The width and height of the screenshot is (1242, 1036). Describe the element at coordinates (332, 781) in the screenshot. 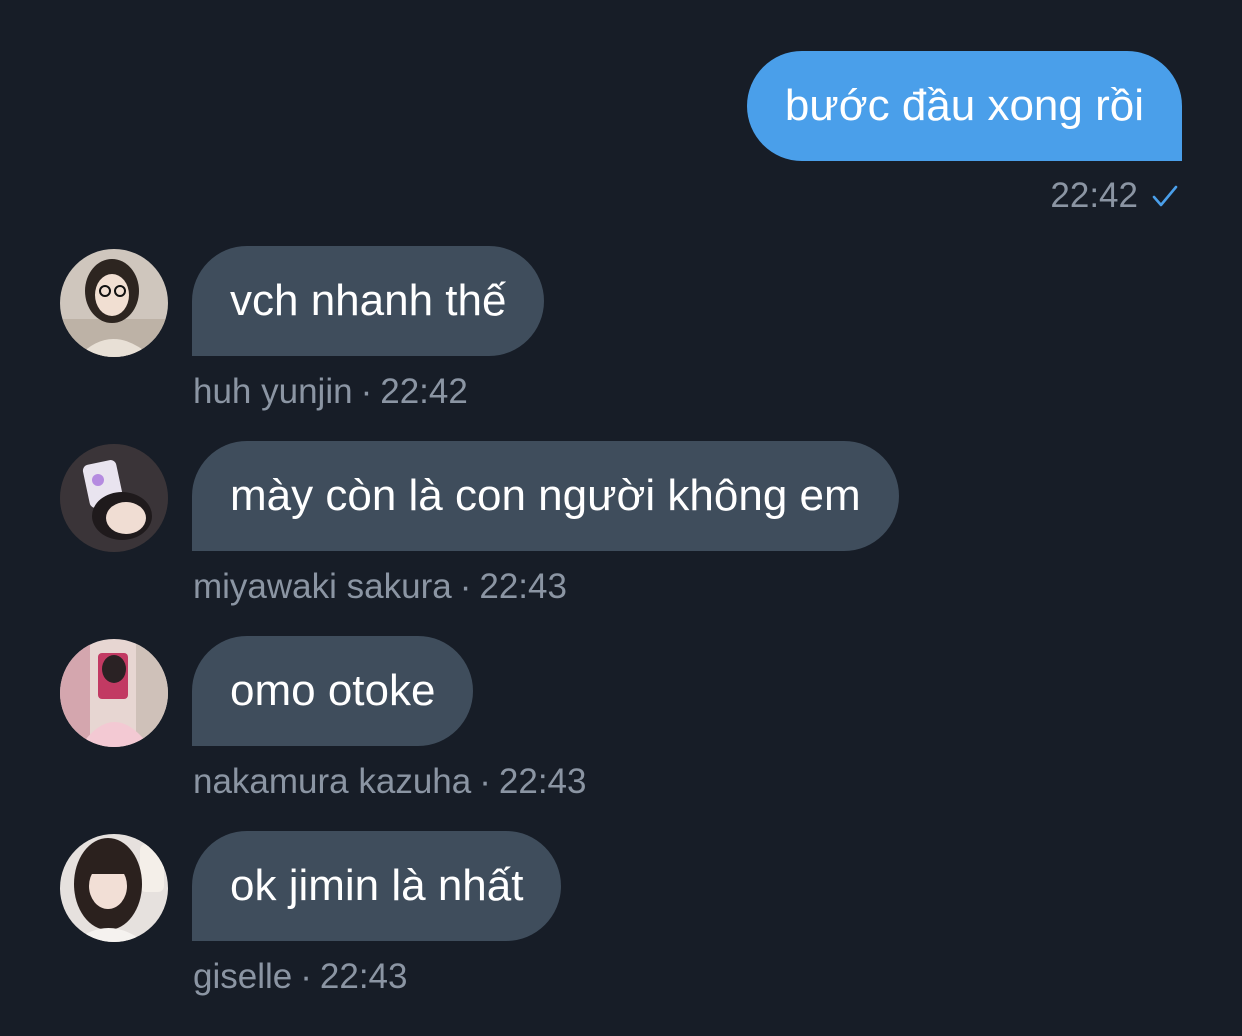

I see `sender-name: nakamura kazuha` at that location.